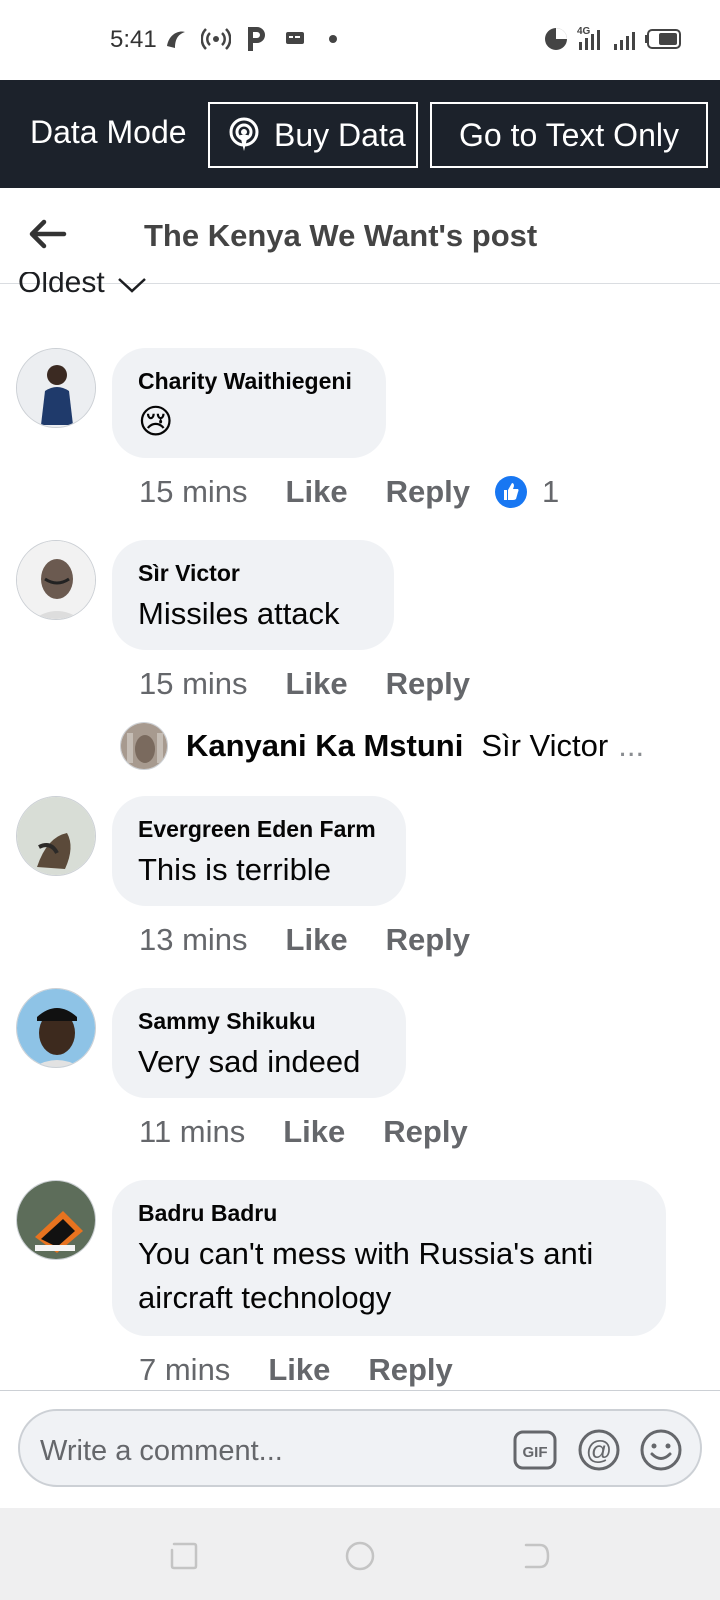  What do you see at coordinates (234, 869) in the screenshot?
I see `comment-text: This is terrible` at bounding box center [234, 869].